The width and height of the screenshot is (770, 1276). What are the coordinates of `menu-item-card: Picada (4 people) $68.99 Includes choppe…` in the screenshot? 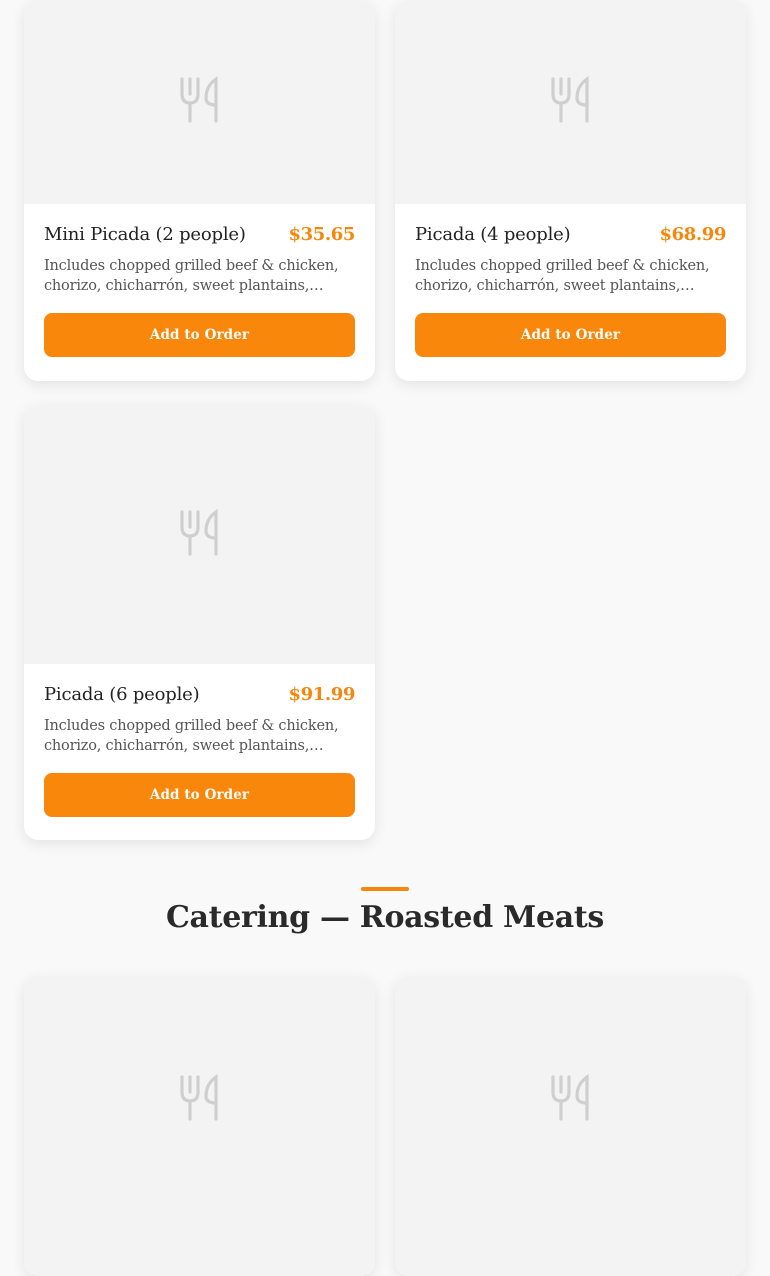 It's located at (570, 190).